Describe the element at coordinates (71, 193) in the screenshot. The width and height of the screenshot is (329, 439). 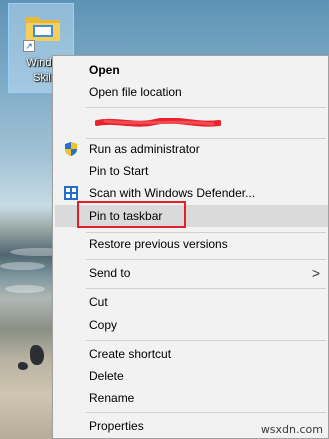
I see `windows-defender-icon` at that location.